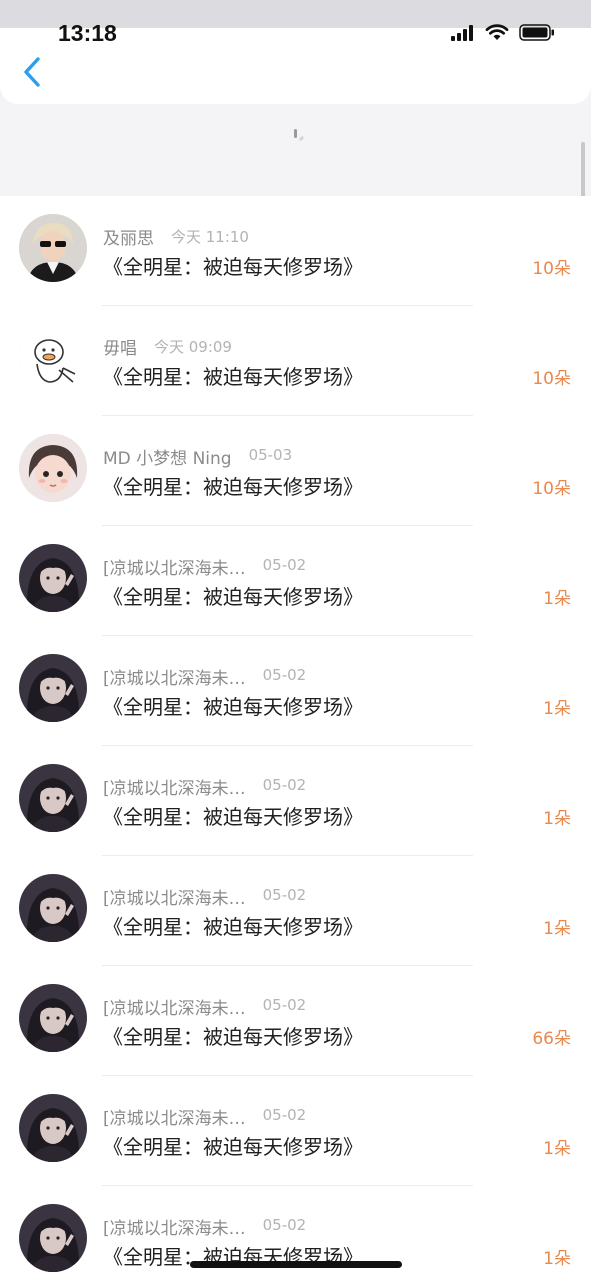 The image size is (591, 1280). Describe the element at coordinates (295, 361) in the screenshot. I see `list-item: 毋唱 今天 09:09 《全明星：被迫每天修罗场》 10朵` at that location.